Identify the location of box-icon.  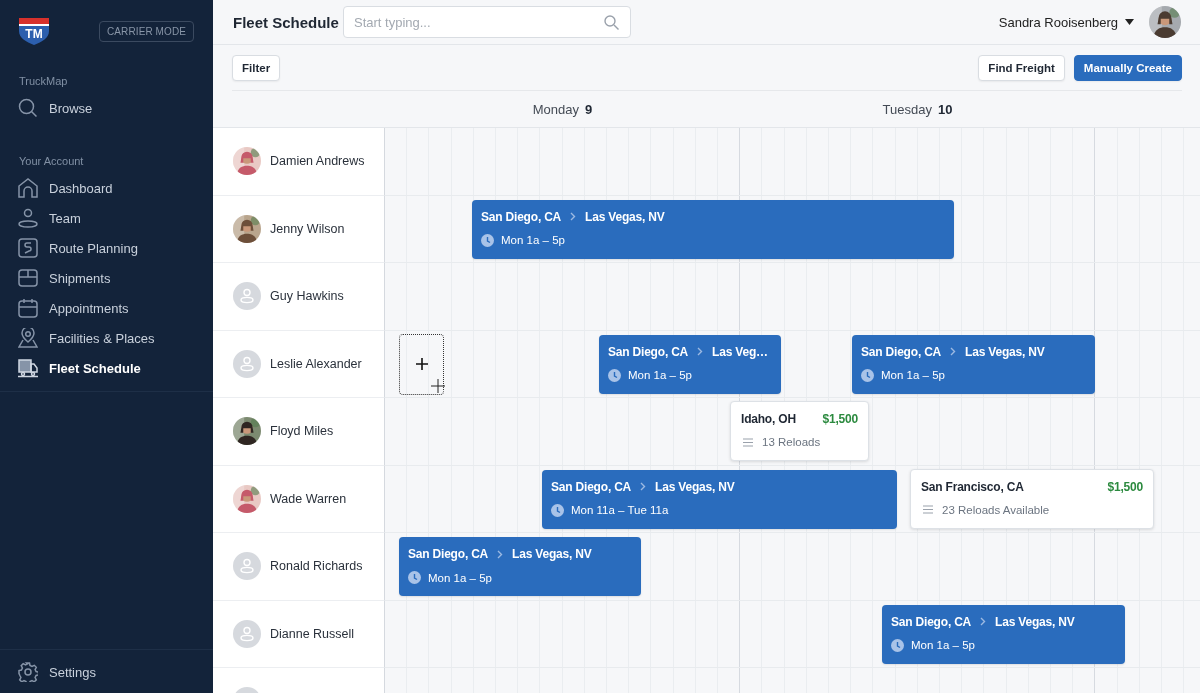
(28, 278).